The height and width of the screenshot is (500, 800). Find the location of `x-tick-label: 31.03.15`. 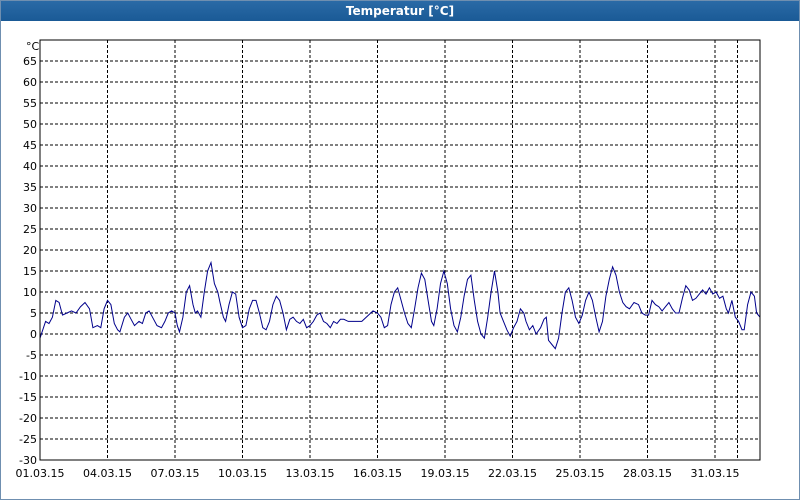

x-tick-label: 31.03.15 is located at coordinates (715, 473).